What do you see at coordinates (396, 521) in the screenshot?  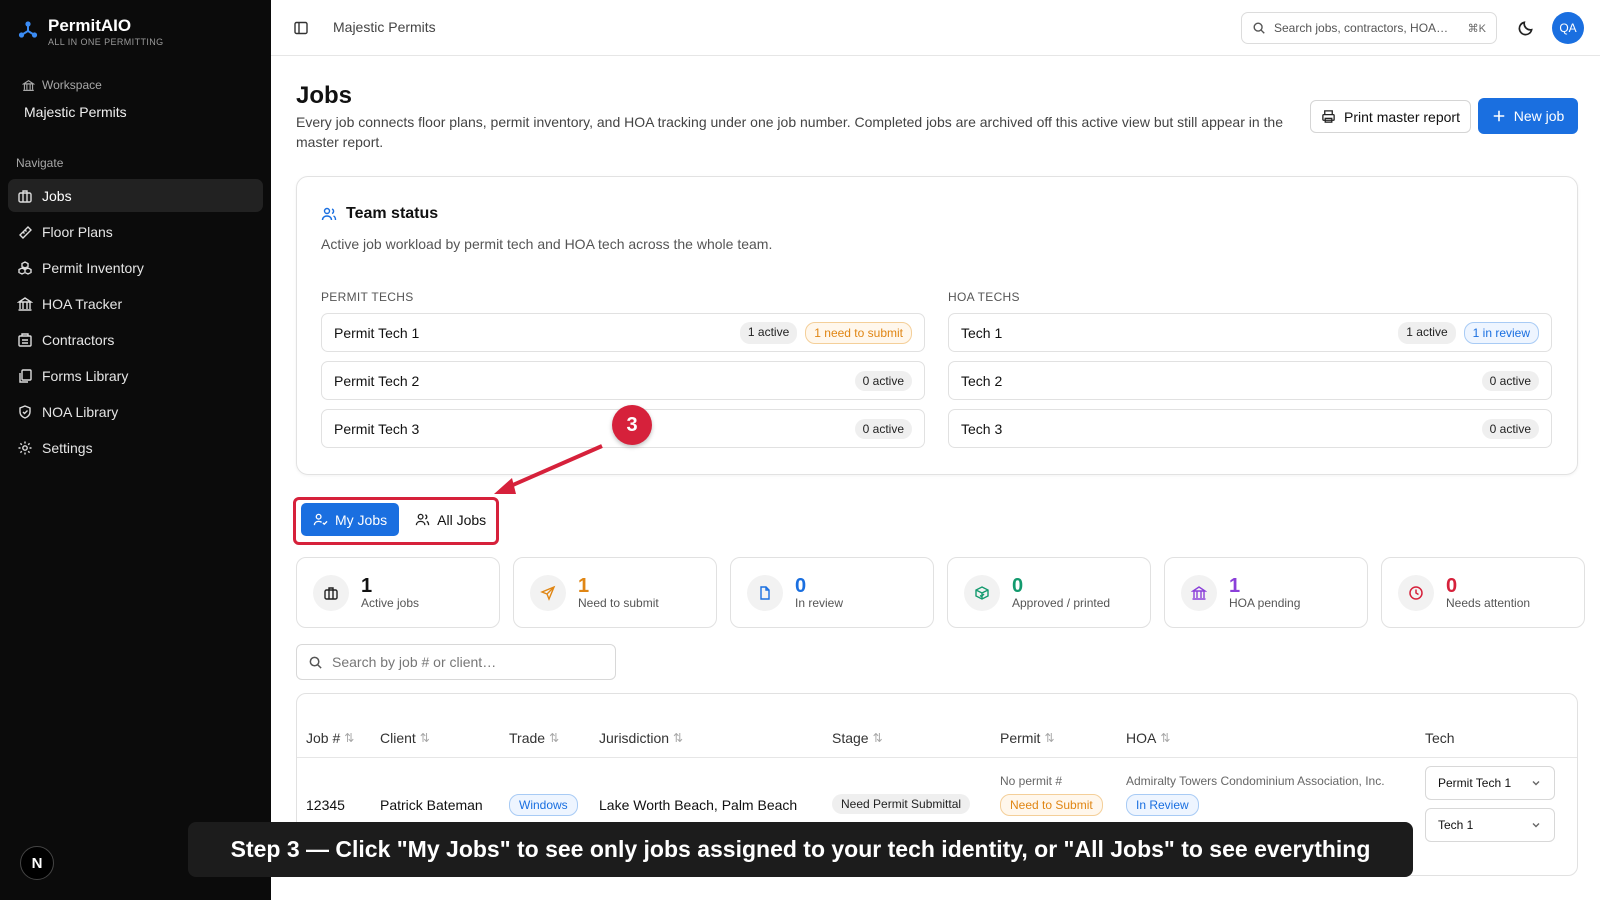 I see `highlight-box` at bounding box center [396, 521].